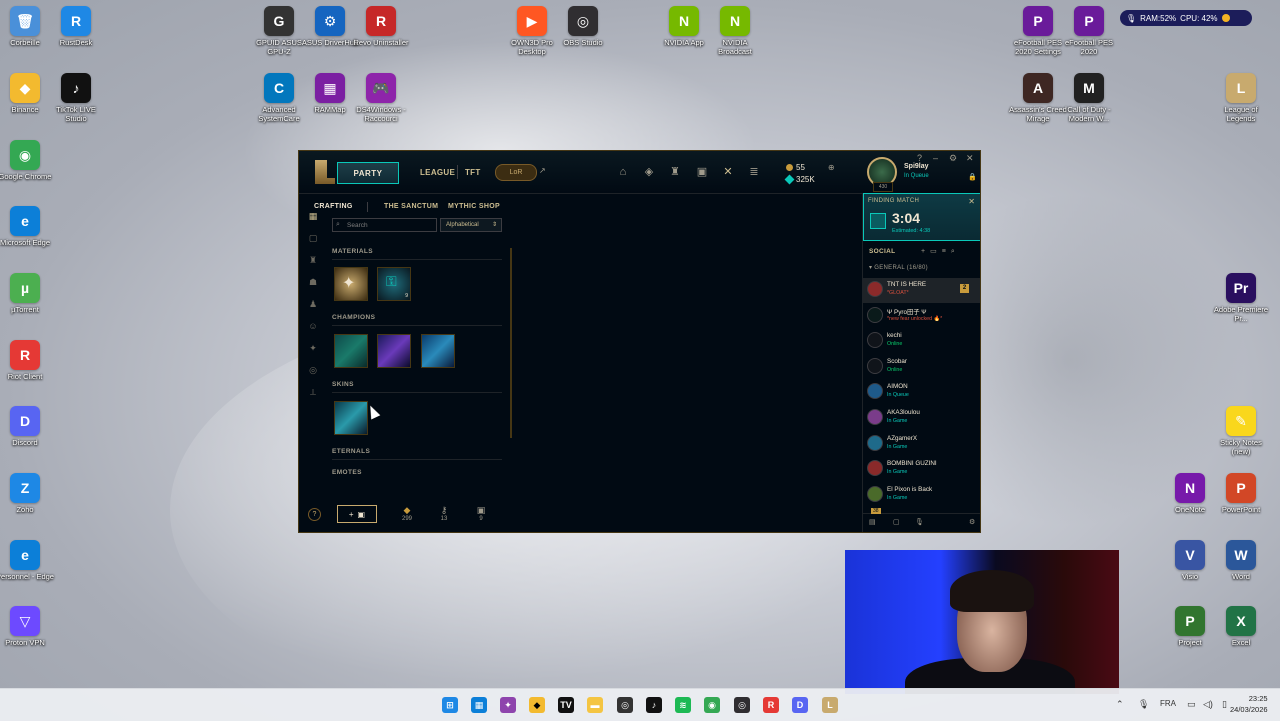 The image size is (1280, 721). What do you see at coordinates (925, 251) in the screenshot?
I see `add-friend-icon: +` at bounding box center [925, 251].